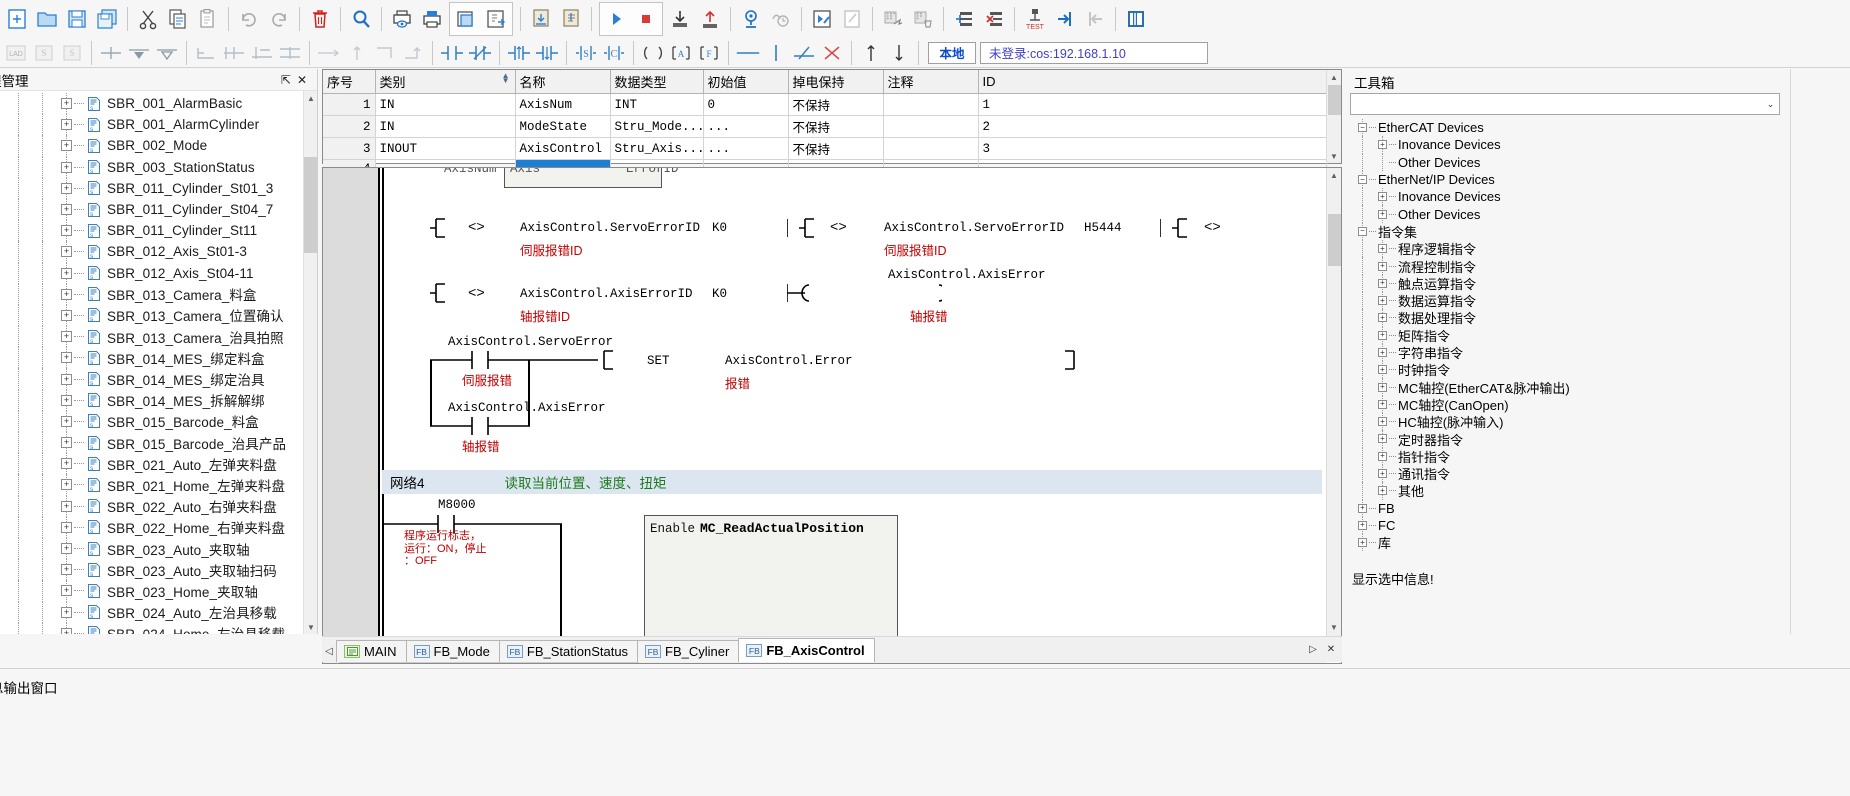 This screenshot has width=1850, height=796. What do you see at coordinates (1565, 439) in the screenshot?
I see `toolbox-tree-item: + 定时器指令` at bounding box center [1565, 439].